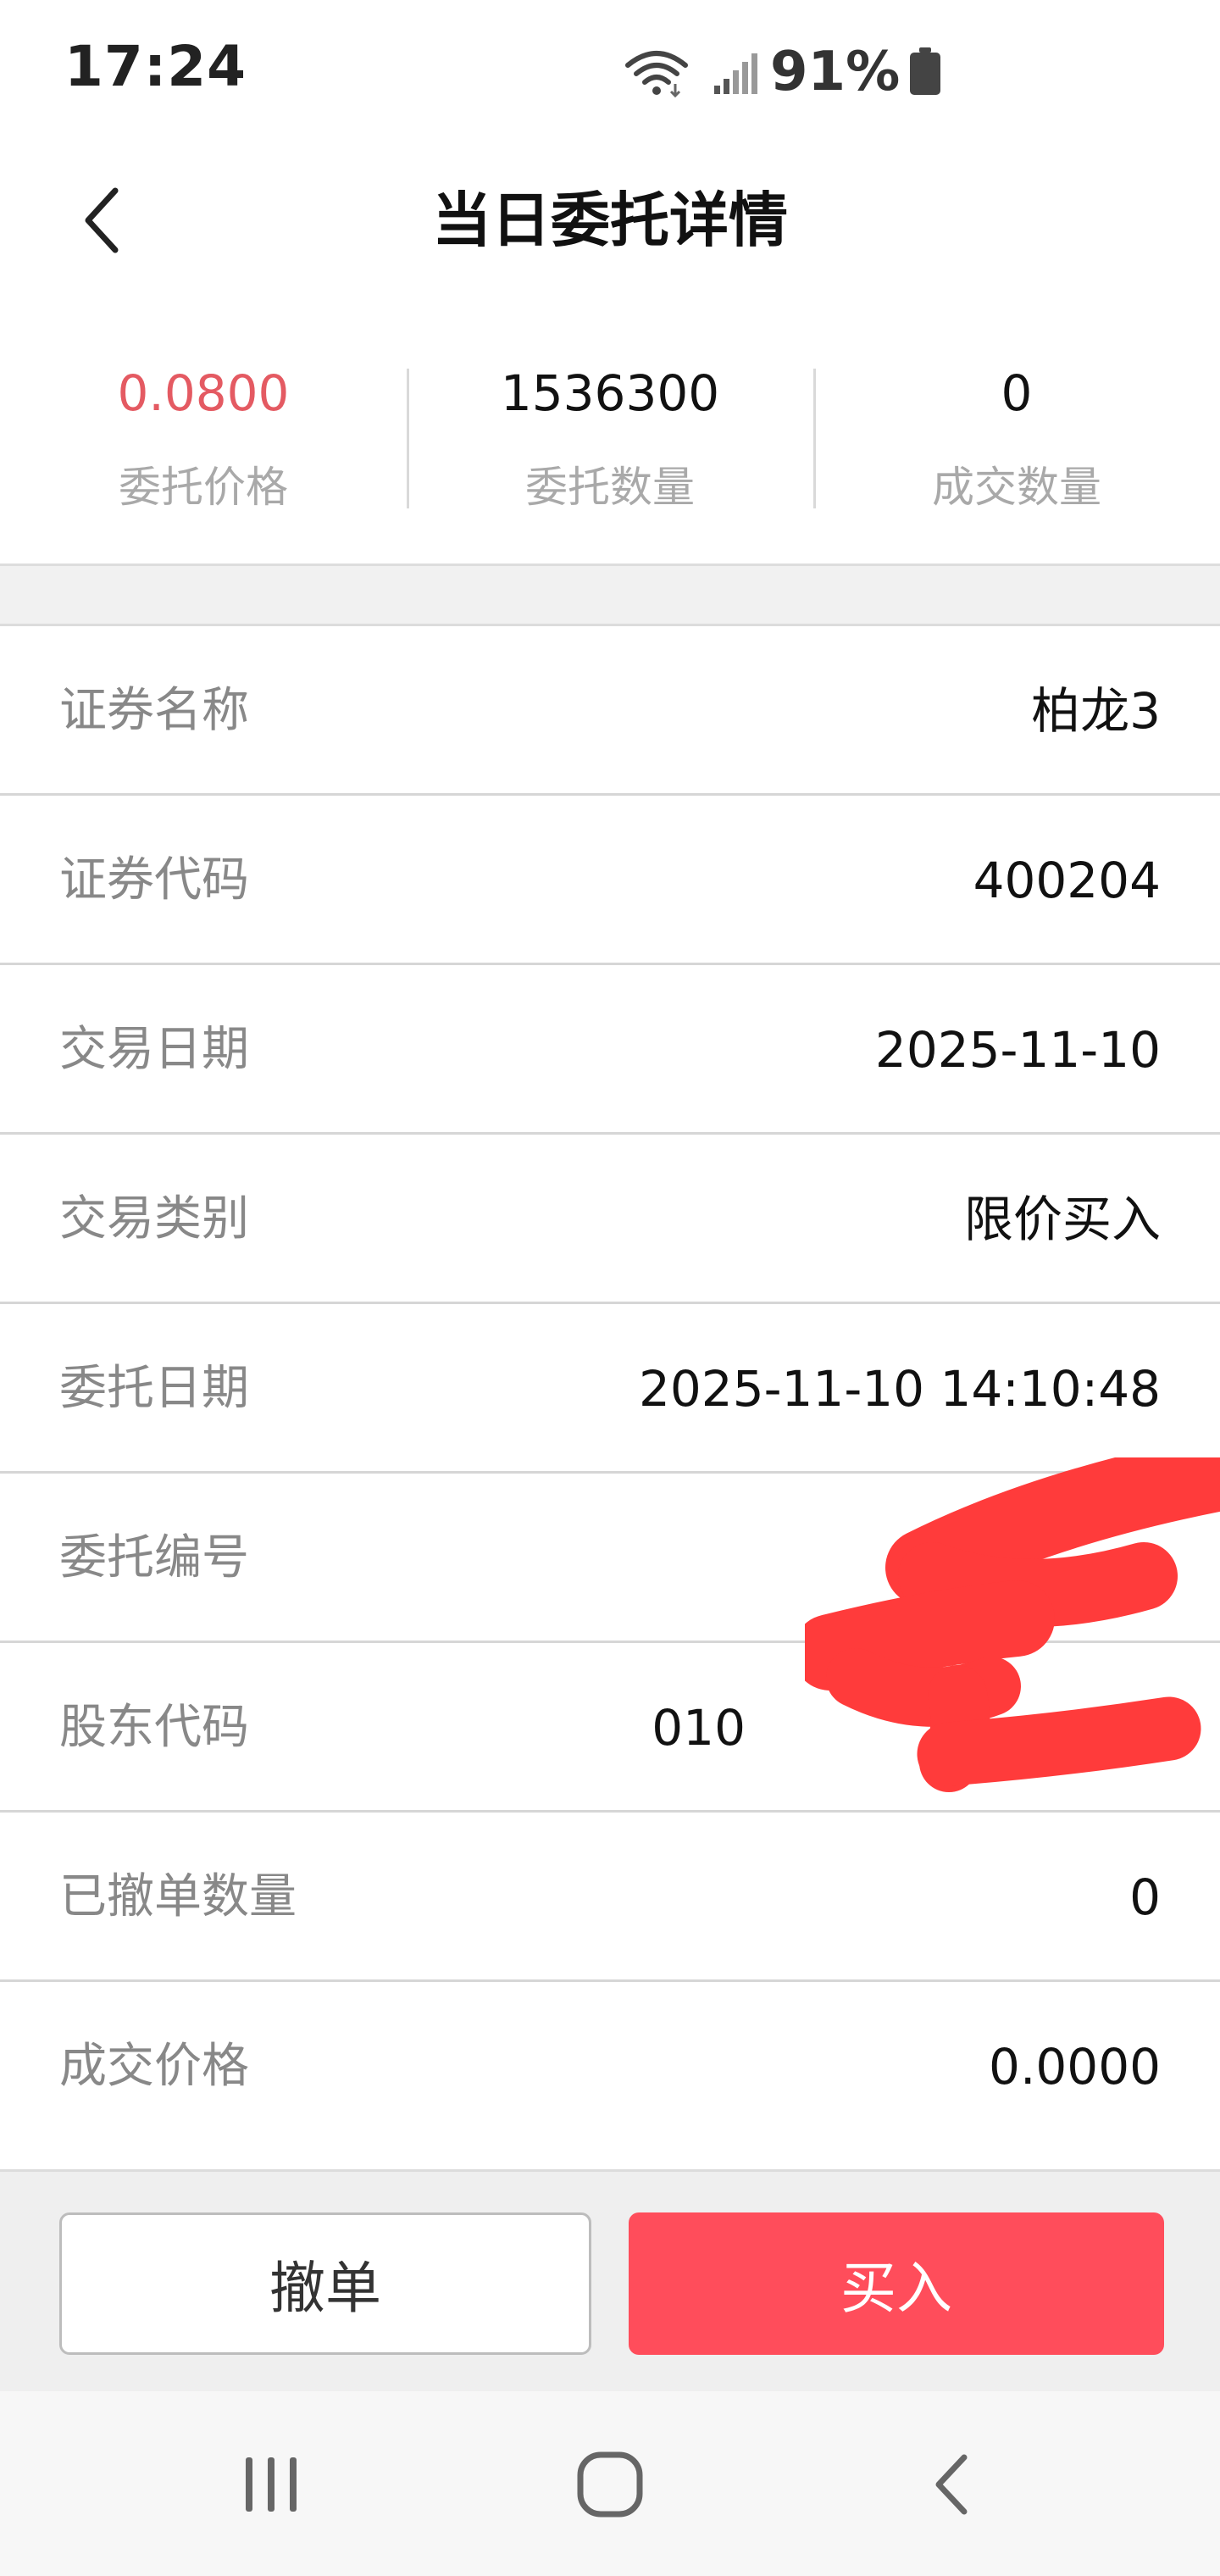 Image resolution: width=1220 pixels, height=2576 pixels. Describe the element at coordinates (154, 1049) in the screenshot. I see `detail-label: 交易日期` at that location.